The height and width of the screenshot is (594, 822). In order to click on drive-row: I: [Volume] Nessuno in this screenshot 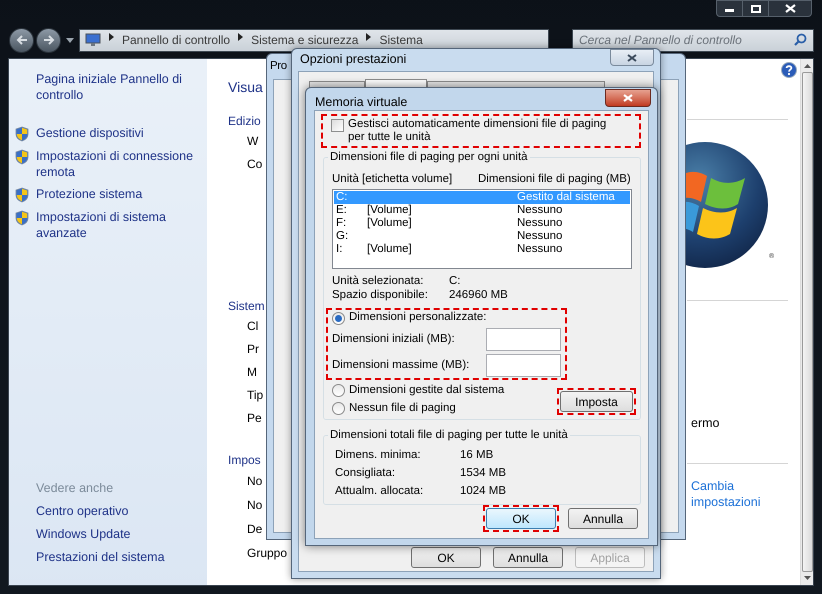, I will do `click(482, 249)`.